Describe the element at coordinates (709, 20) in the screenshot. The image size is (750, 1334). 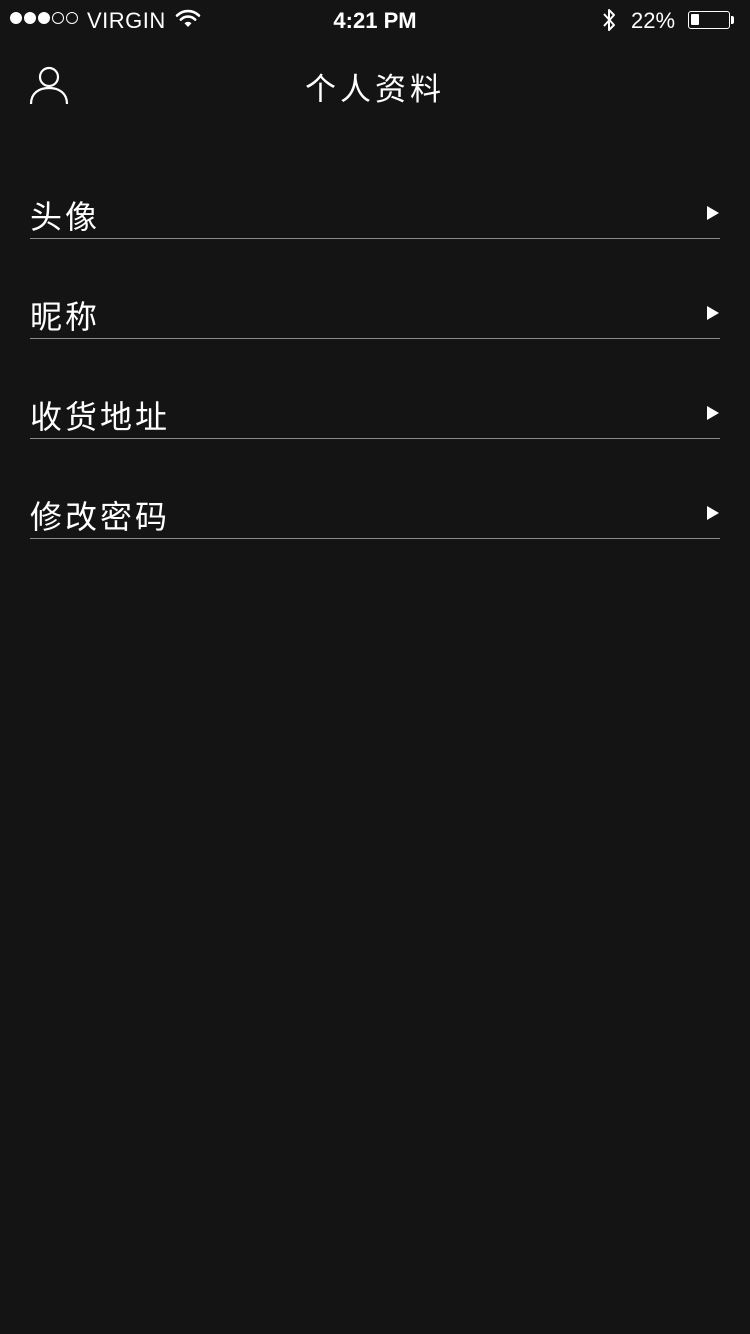
I see `battery-icon` at that location.